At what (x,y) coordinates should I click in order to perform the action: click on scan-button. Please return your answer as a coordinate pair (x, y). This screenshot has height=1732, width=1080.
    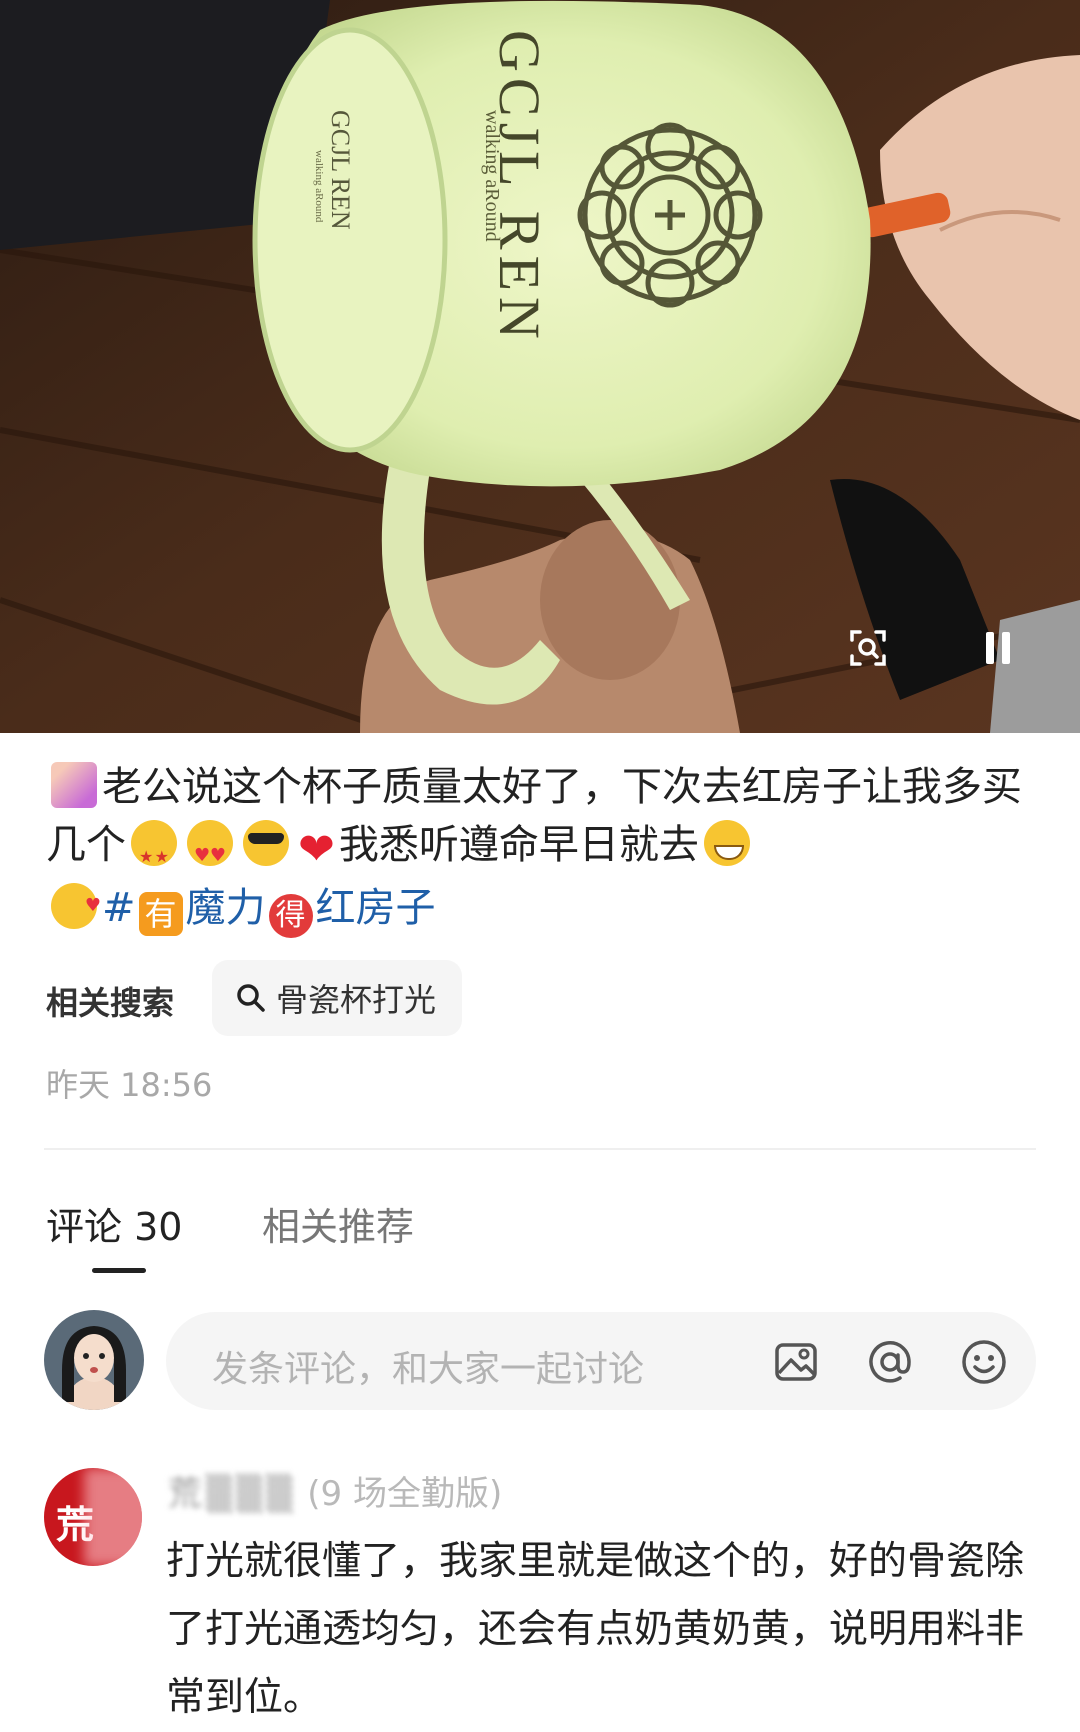
    Looking at the image, I should click on (868, 648).